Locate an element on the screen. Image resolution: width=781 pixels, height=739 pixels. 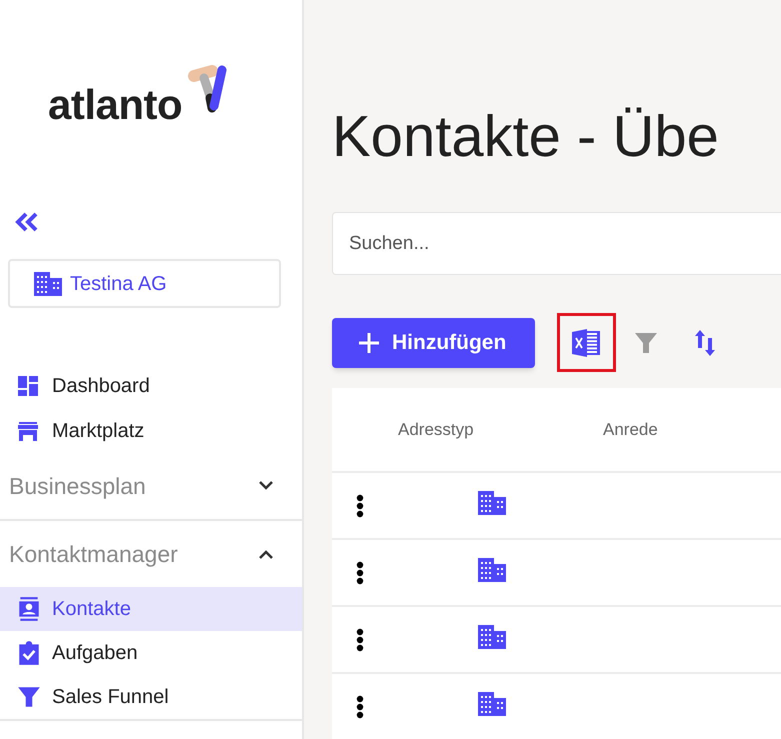
spreadsheet-icon is located at coordinates (587, 342).